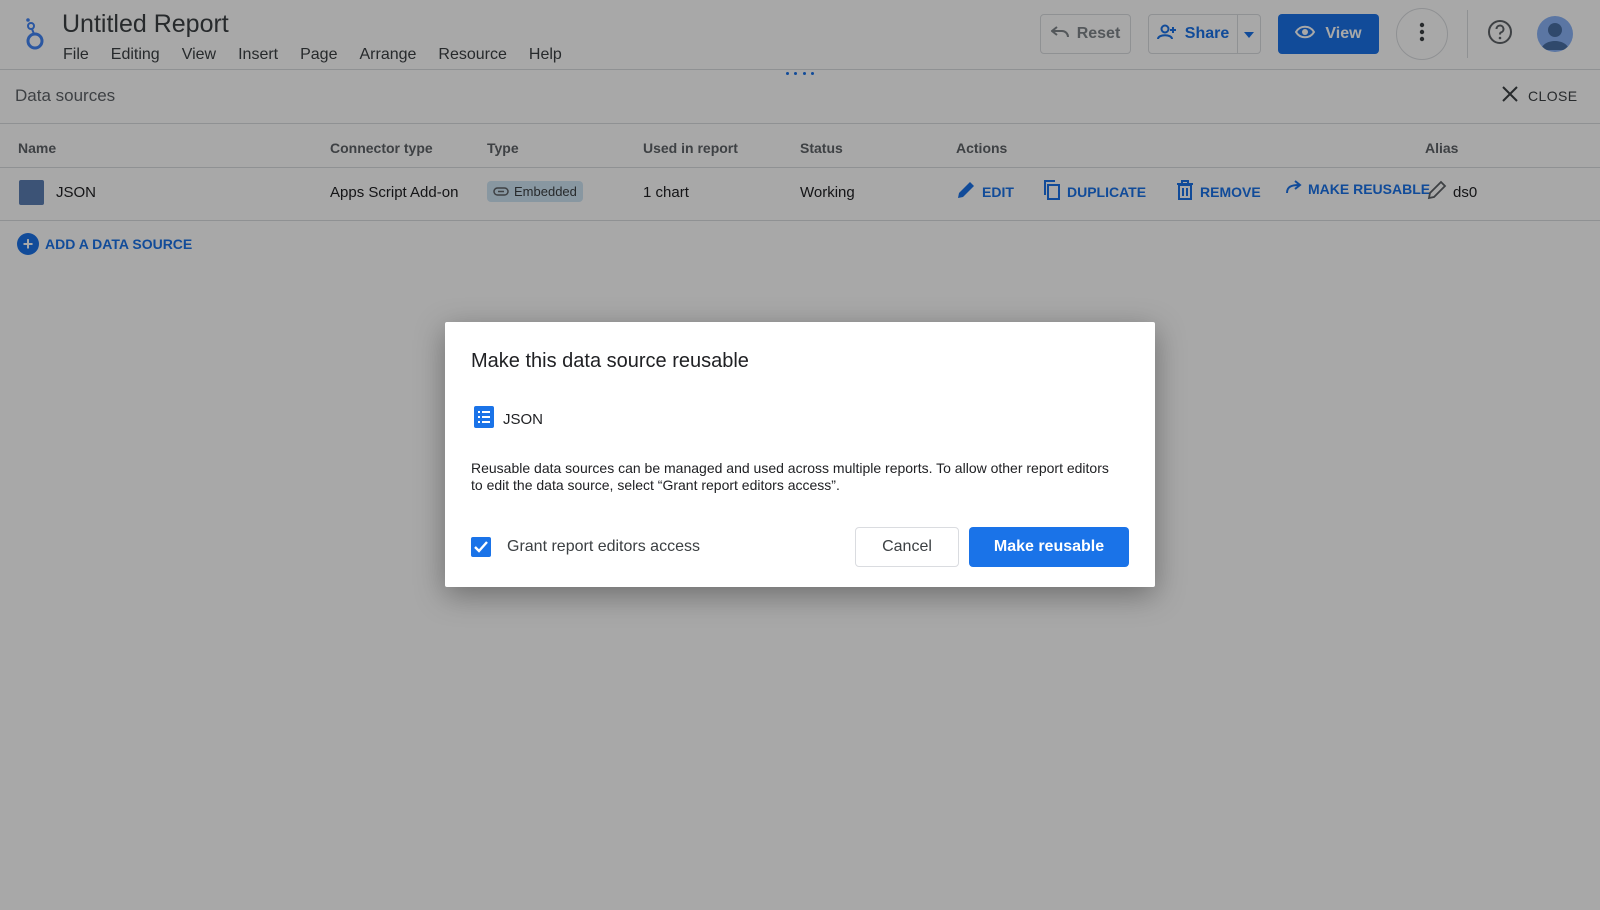  Describe the element at coordinates (610, 361) in the screenshot. I see `dialog-title: Make this data source reusable` at that location.